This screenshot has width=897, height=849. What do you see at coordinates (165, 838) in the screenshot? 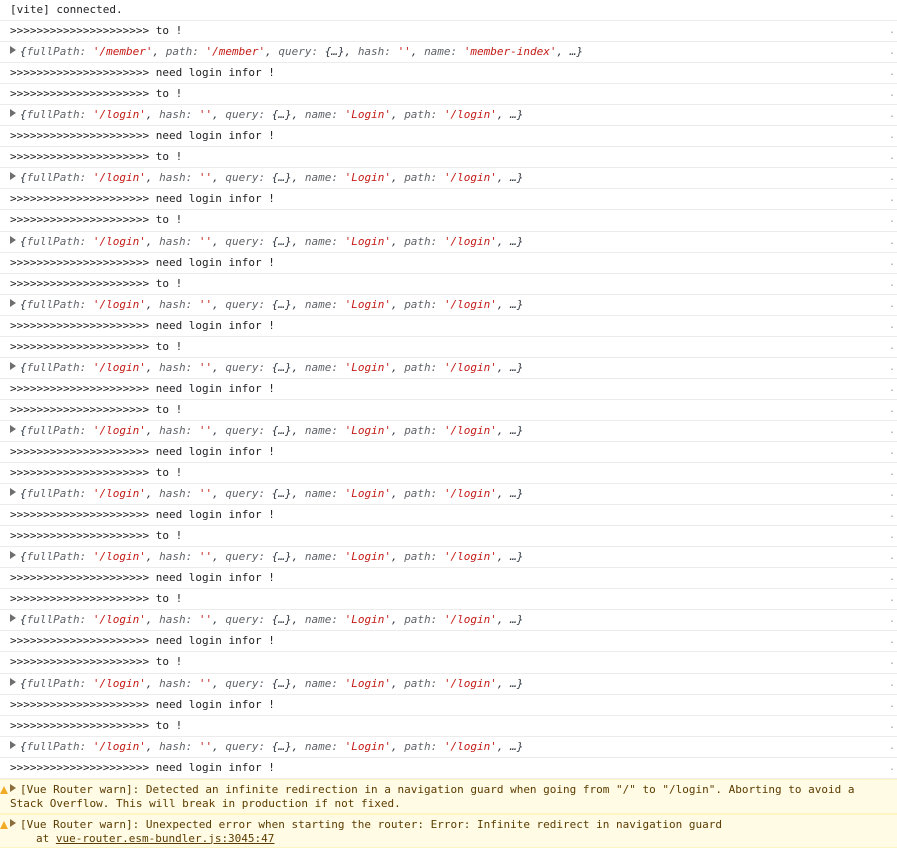
I see `source-link: vue-router.esm-bundler.js:3045:47` at bounding box center [165, 838].